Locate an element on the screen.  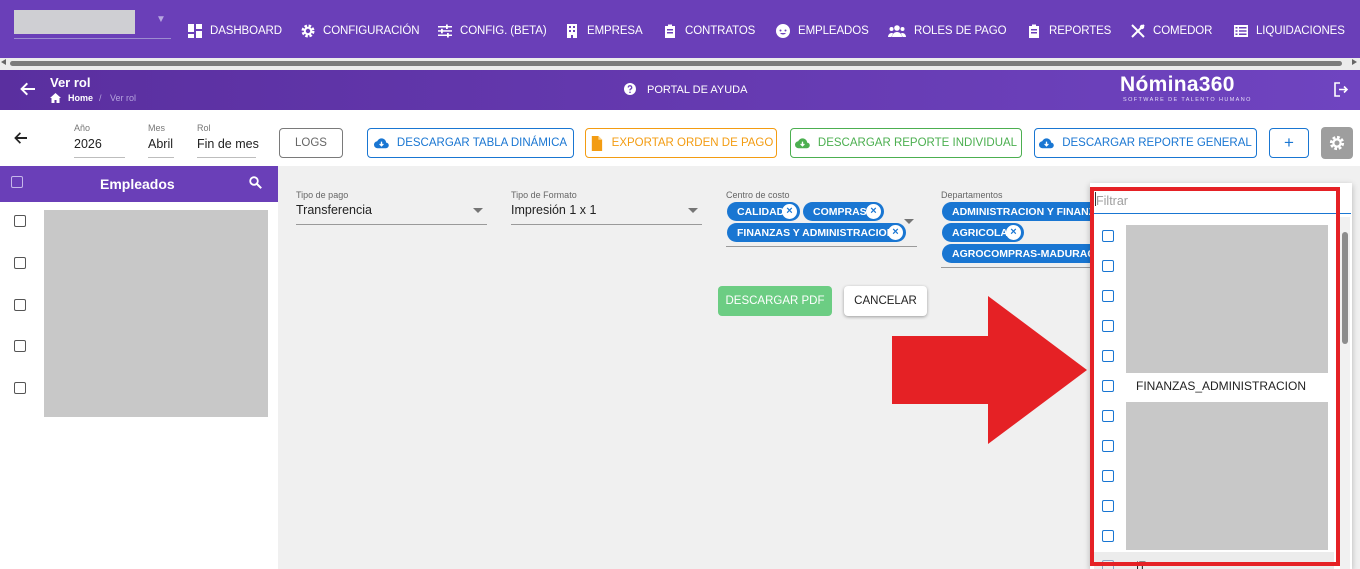
department-chip: AGRICOLA × is located at coordinates (983, 232).